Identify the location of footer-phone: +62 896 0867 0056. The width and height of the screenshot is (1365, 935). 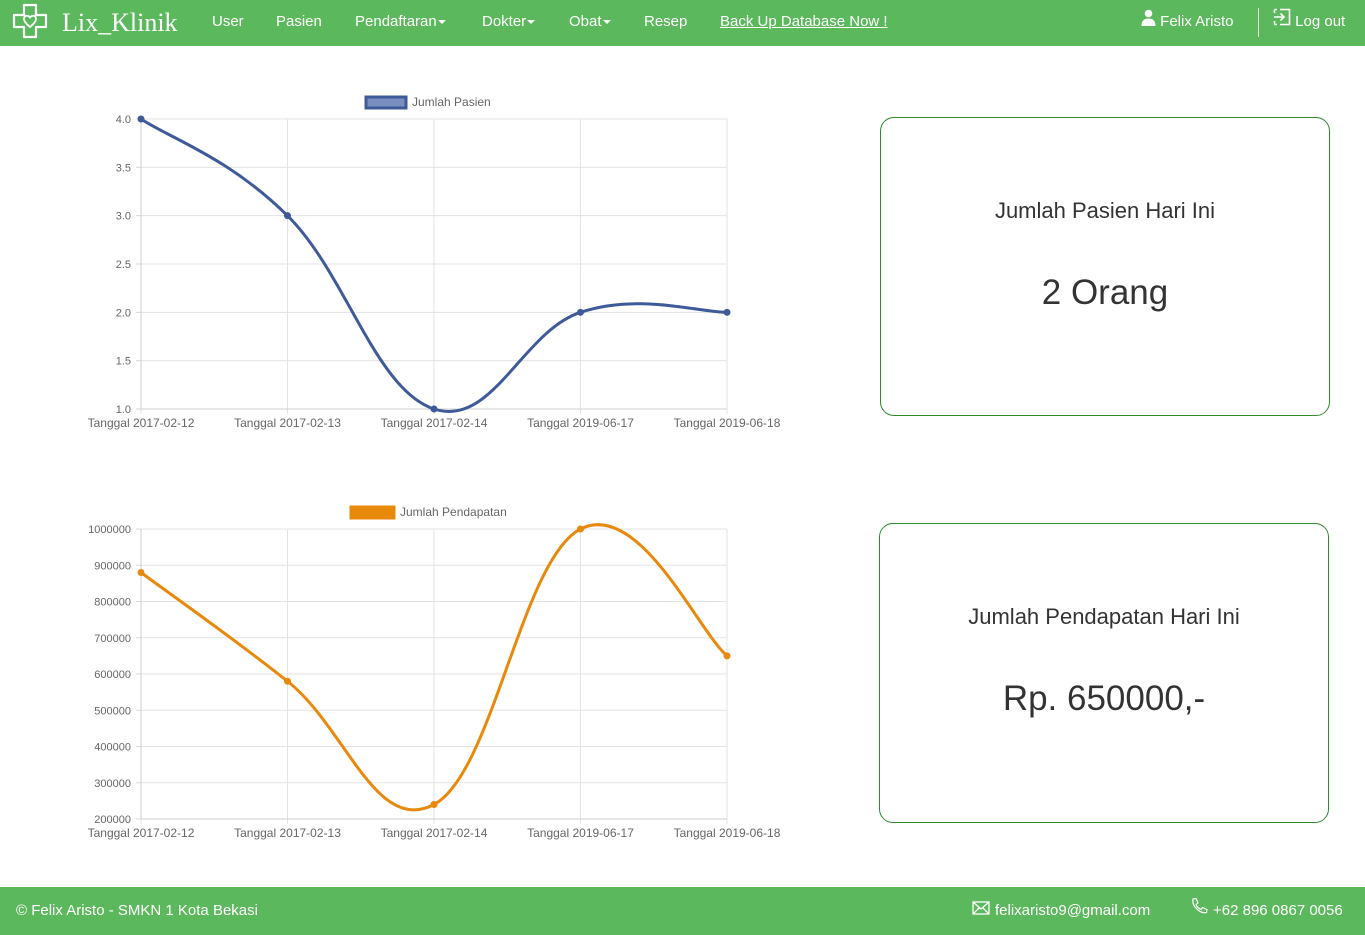
(1266, 911).